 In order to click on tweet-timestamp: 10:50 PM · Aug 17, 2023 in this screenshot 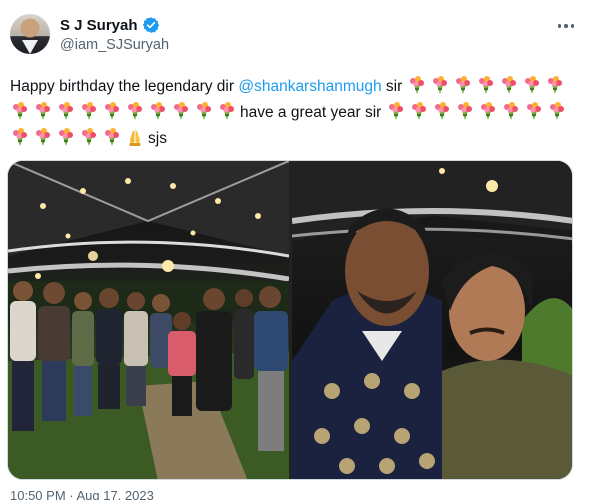, I will do `click(82, 494)`.